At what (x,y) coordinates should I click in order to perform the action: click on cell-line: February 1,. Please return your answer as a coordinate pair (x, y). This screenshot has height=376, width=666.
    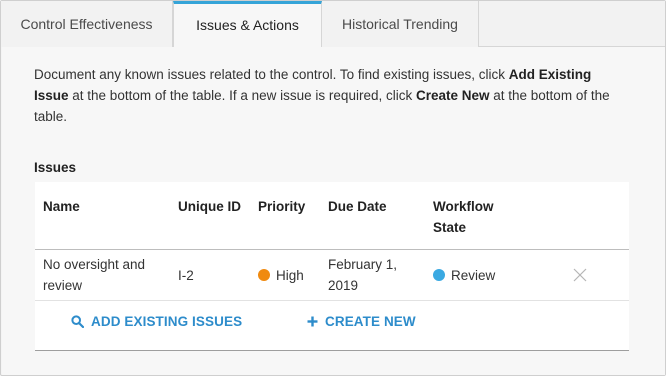
    Looking at the image, I should click on (363, 264).